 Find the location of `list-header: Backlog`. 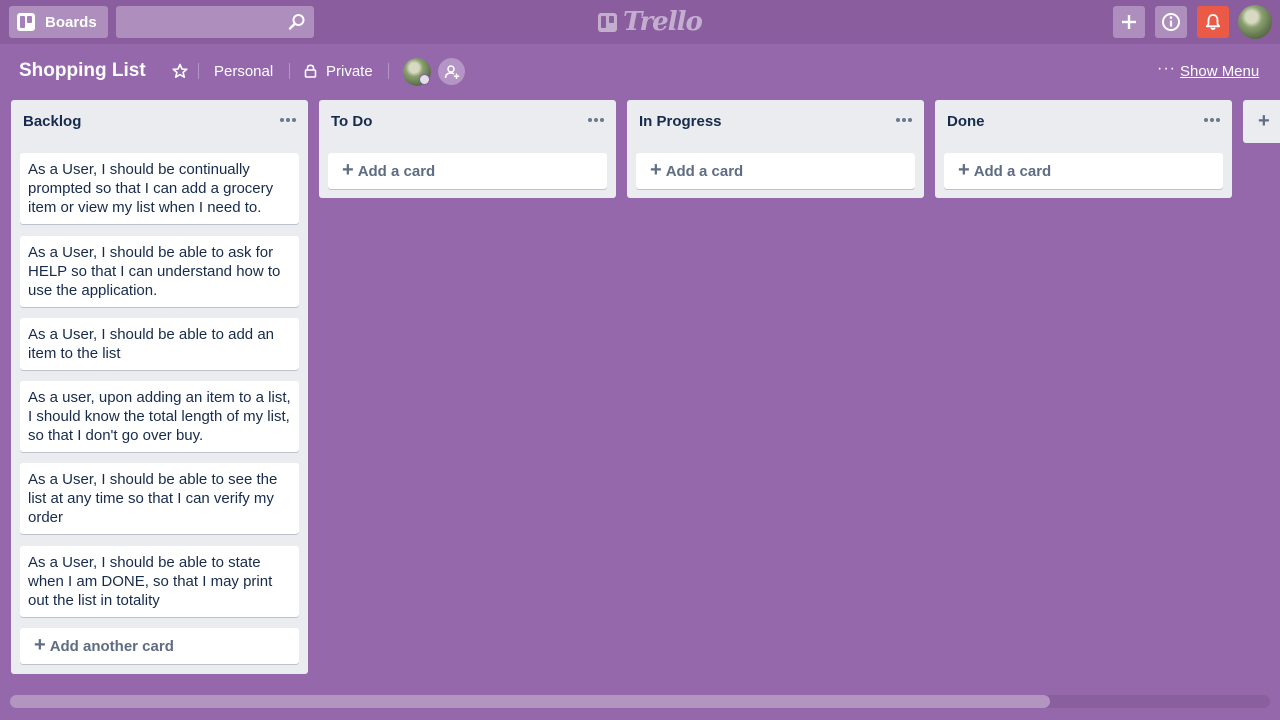

list-header: Backlog is located at coordinates (159, 121).